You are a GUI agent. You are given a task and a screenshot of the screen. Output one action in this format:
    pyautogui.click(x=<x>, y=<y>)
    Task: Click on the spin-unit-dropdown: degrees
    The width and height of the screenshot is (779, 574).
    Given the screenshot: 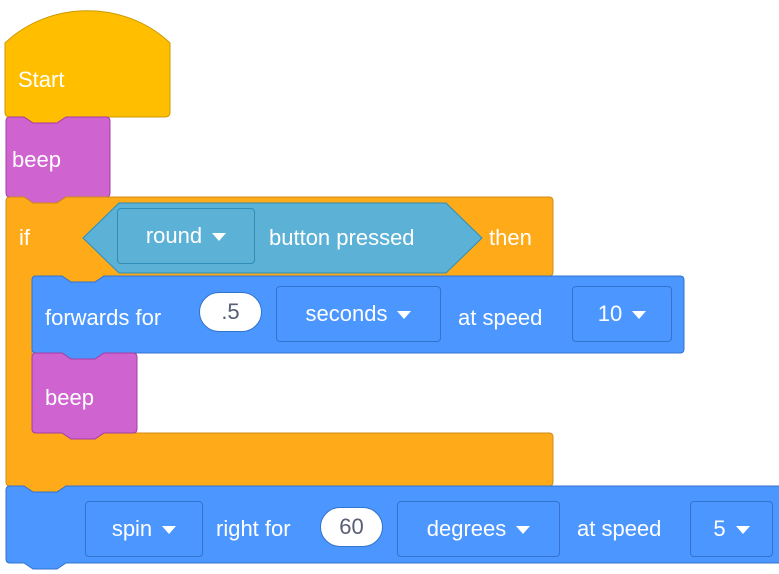 What is the action you would take?
    pyautogui.click(x=478, y=529)
    